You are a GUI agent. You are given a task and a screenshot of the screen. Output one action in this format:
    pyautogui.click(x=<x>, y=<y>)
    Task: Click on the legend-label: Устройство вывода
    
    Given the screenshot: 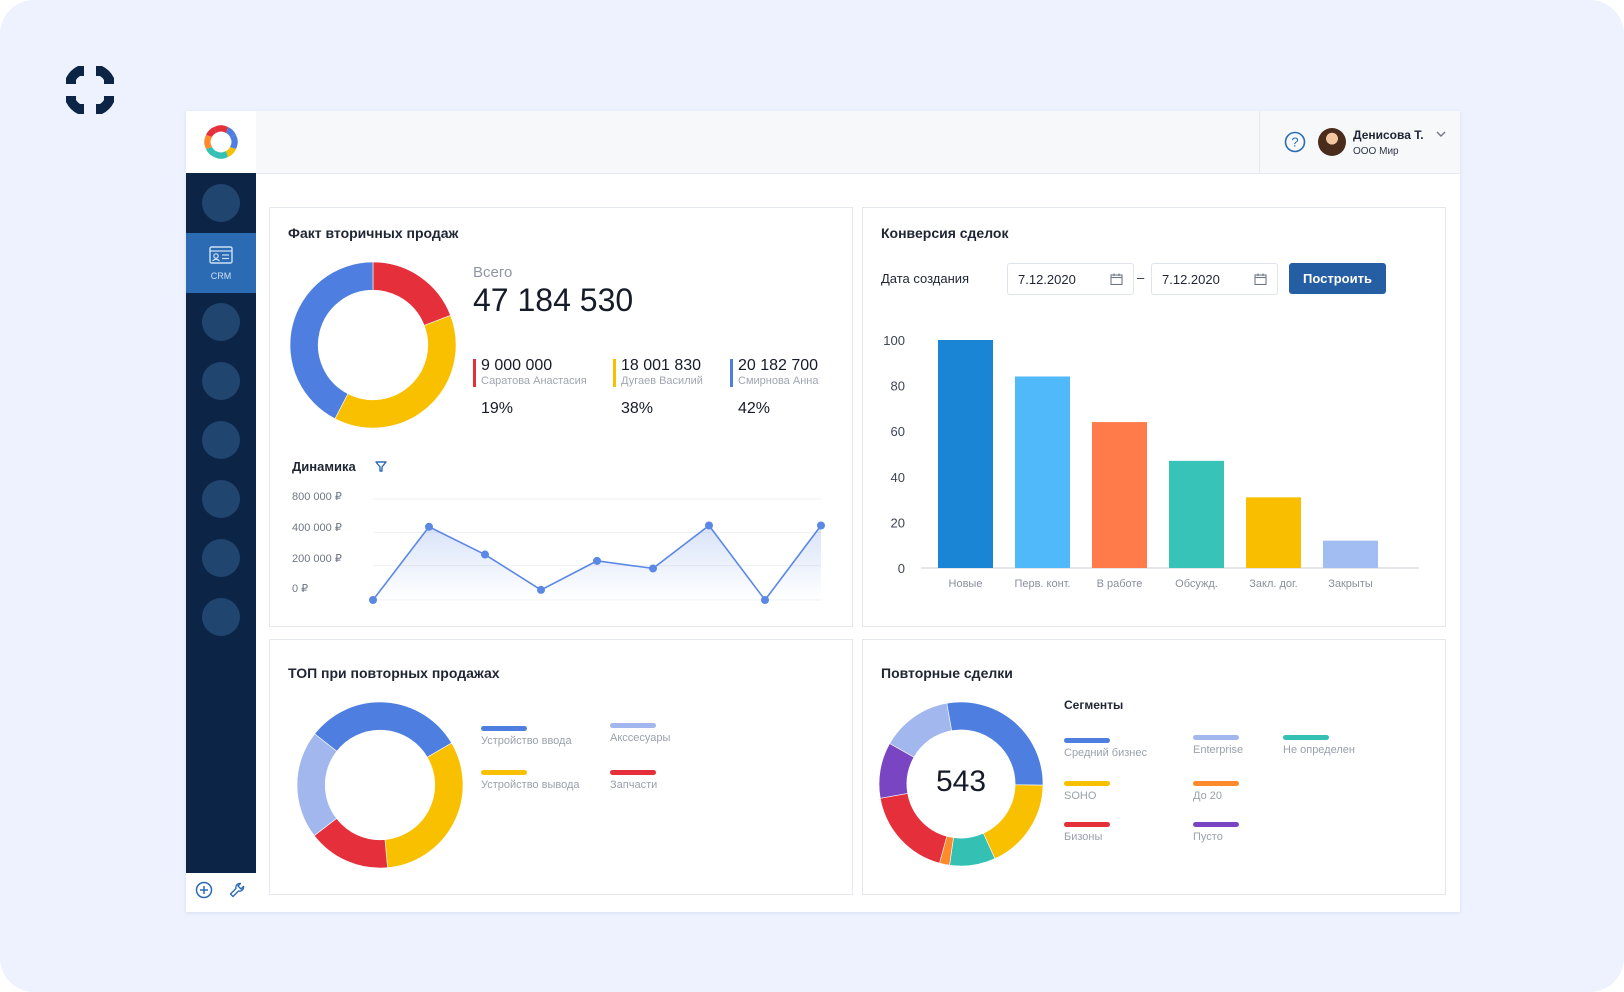 What is the action you would take?
    pyautogui.click(x=530, y=785)
    